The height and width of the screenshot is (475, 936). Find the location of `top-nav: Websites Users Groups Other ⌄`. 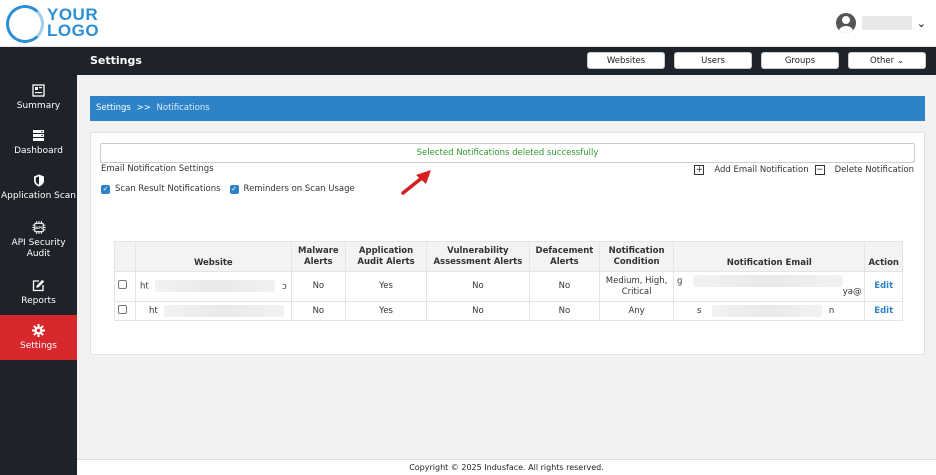

top-nav: Websites Users Groups Other ⌄ is located at coordinates (756, 60).